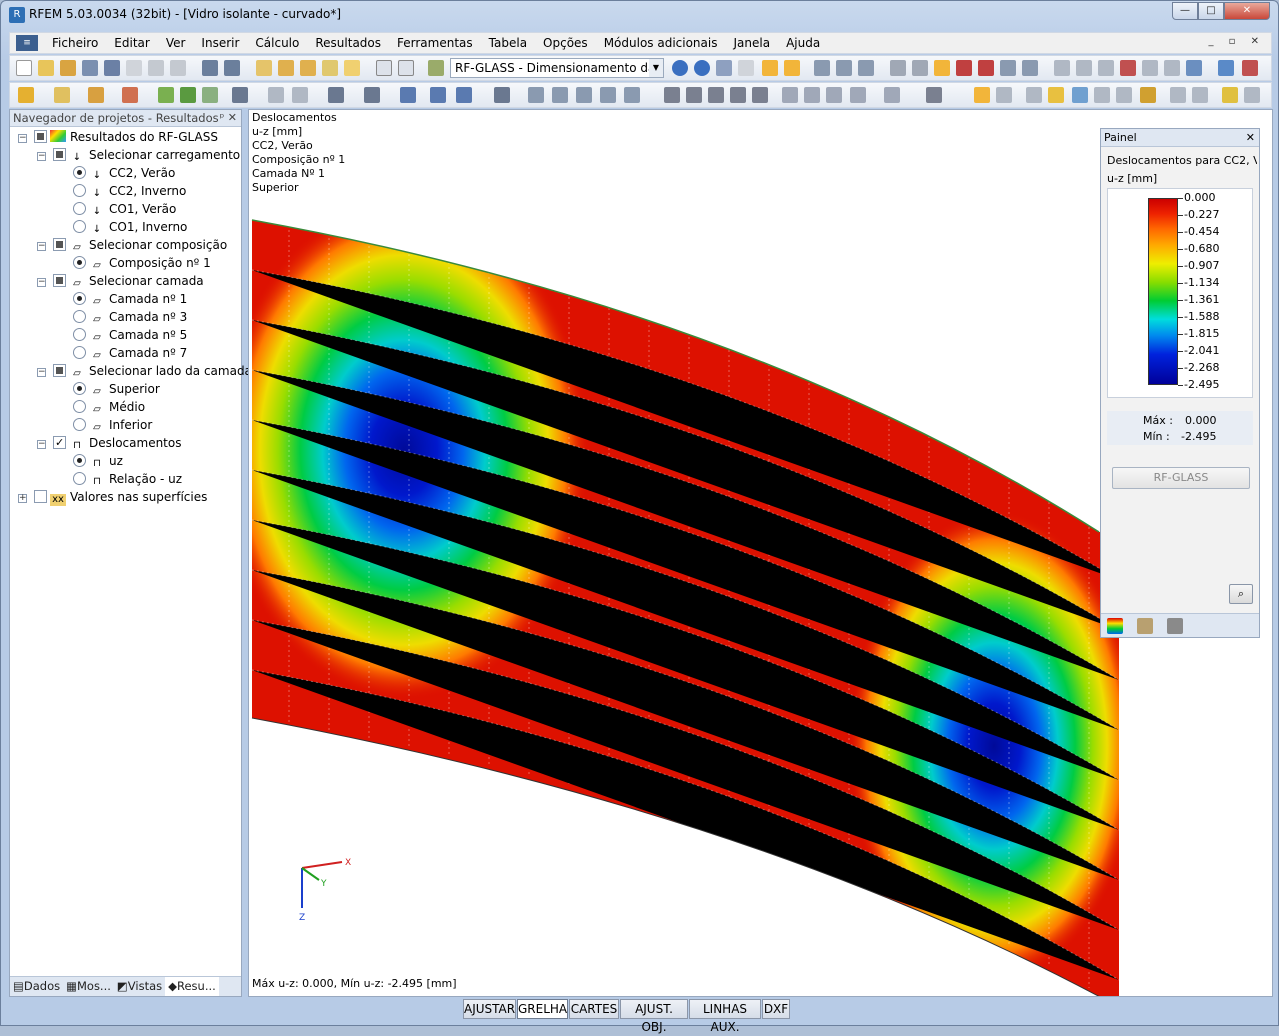 The width and height of the screenshot is (1279, 1036). I want to click on tree-layer-group: ▱ Selecionar camada, so click(128, 281).